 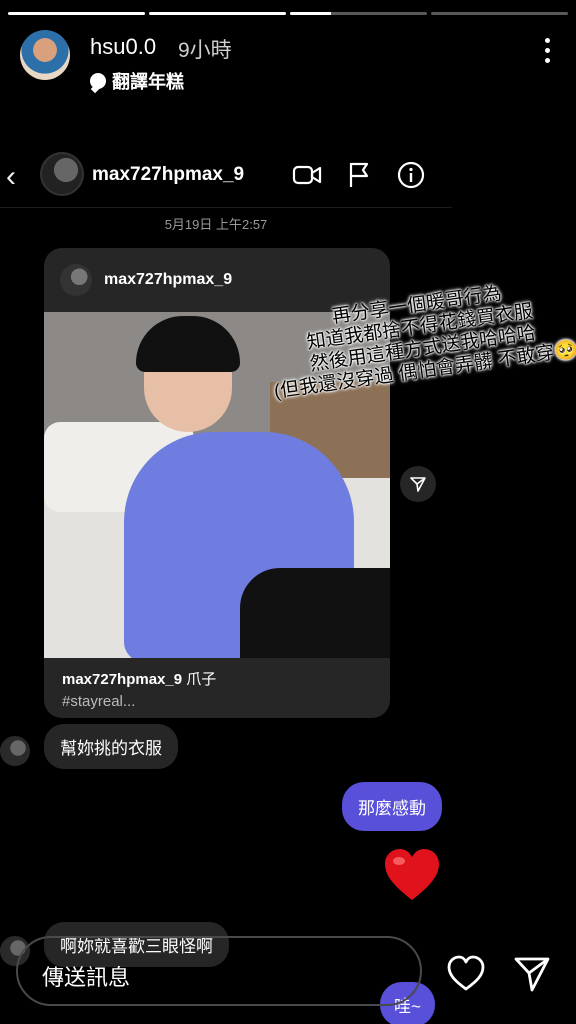 What do you see at coordinates (45, 55) in the screenshot?
I see `story-avatar` at bounding box center [45, 55].